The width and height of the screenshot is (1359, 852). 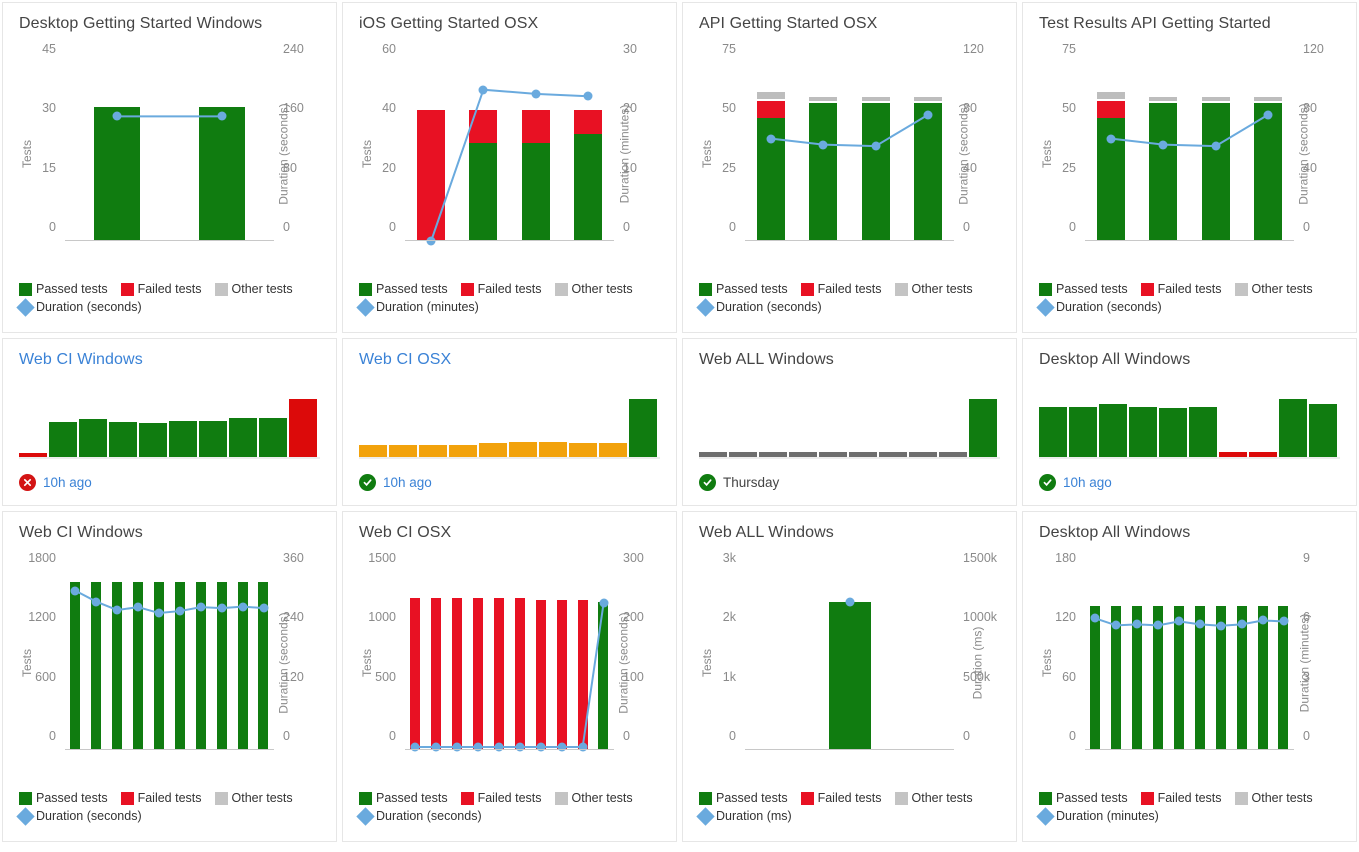 What do you see at coordinates (1306, 558) in the screenshot?
I see `y2-axis-tick: 9` at bounding box center [1306, 558].